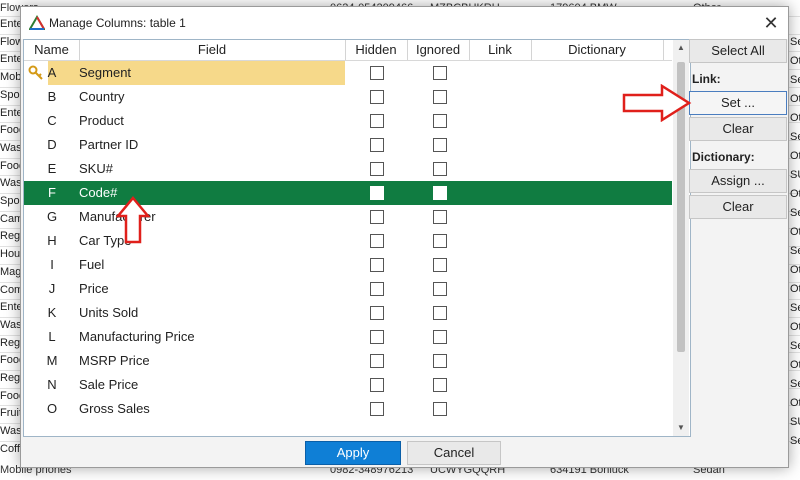  Describe the element at coordinates (376, 50) in the screenshot. I see `header-hidden: Hidden` at that location.